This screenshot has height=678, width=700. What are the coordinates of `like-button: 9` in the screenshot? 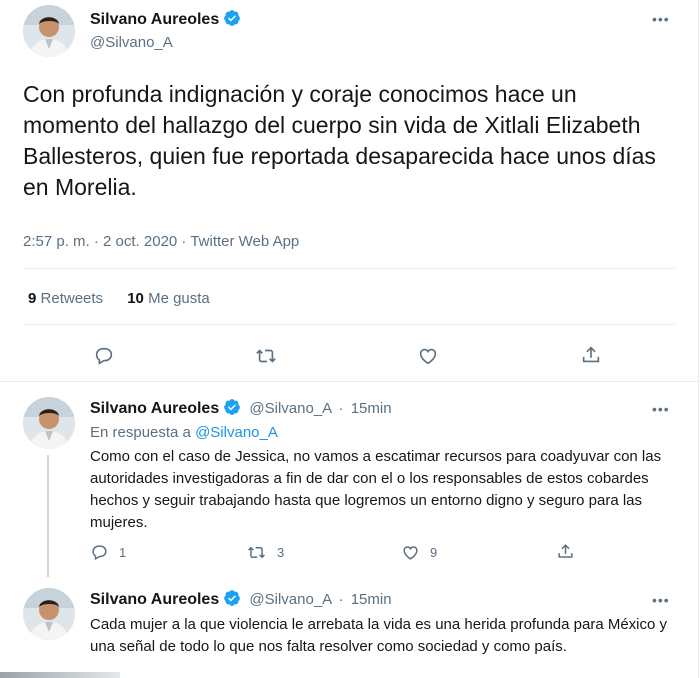 It's located at (419, 552).